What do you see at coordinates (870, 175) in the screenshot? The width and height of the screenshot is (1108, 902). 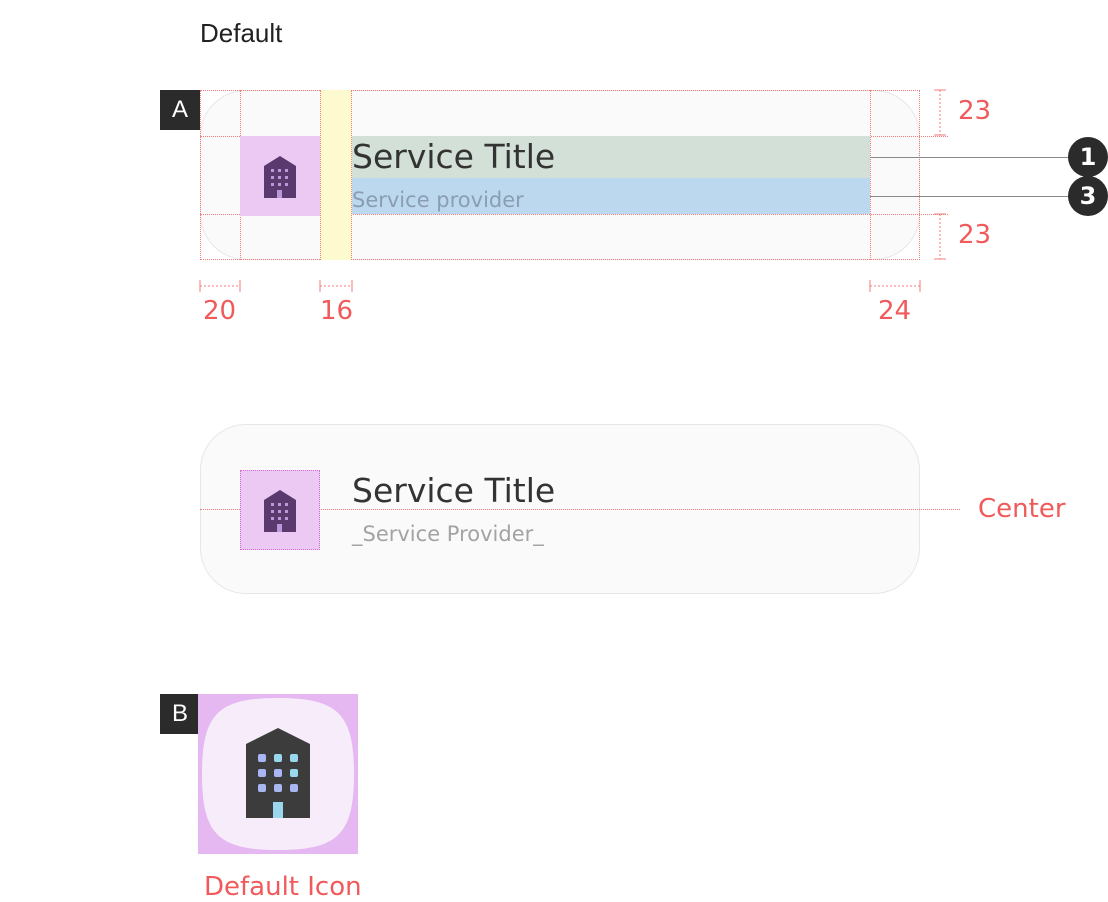 I see `guide-right-padding` at bounding box center [870, 175].